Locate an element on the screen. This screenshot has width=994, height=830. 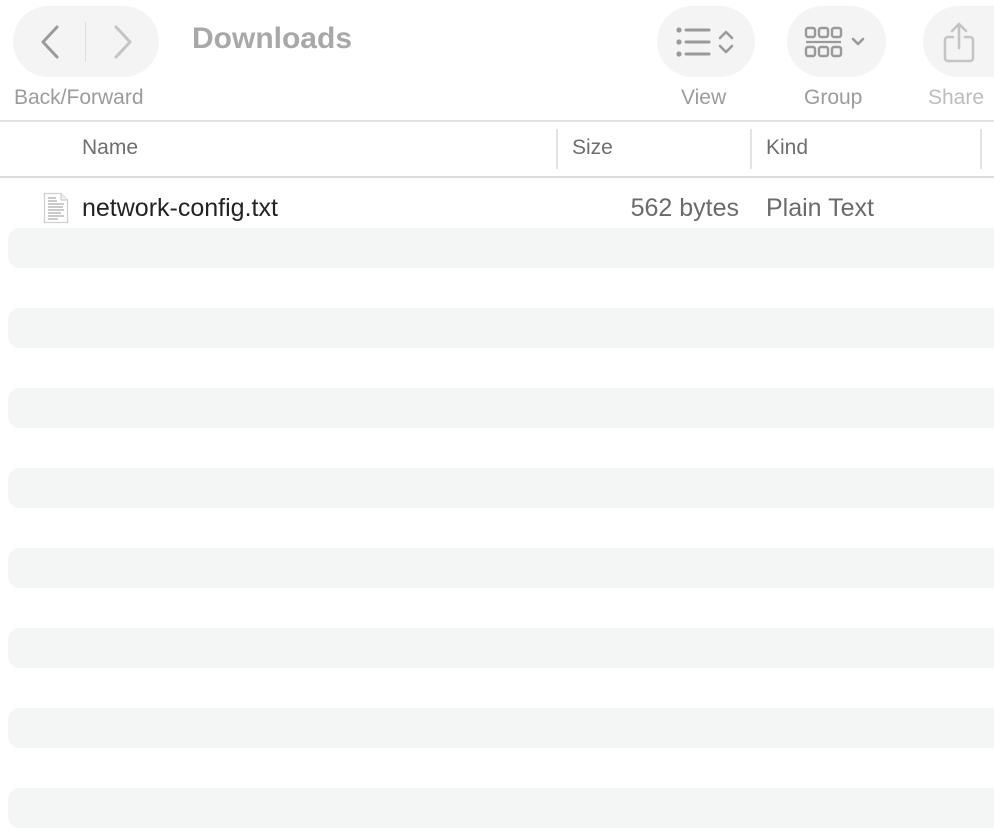
back-forward-control is located at coordinates (86, 41).